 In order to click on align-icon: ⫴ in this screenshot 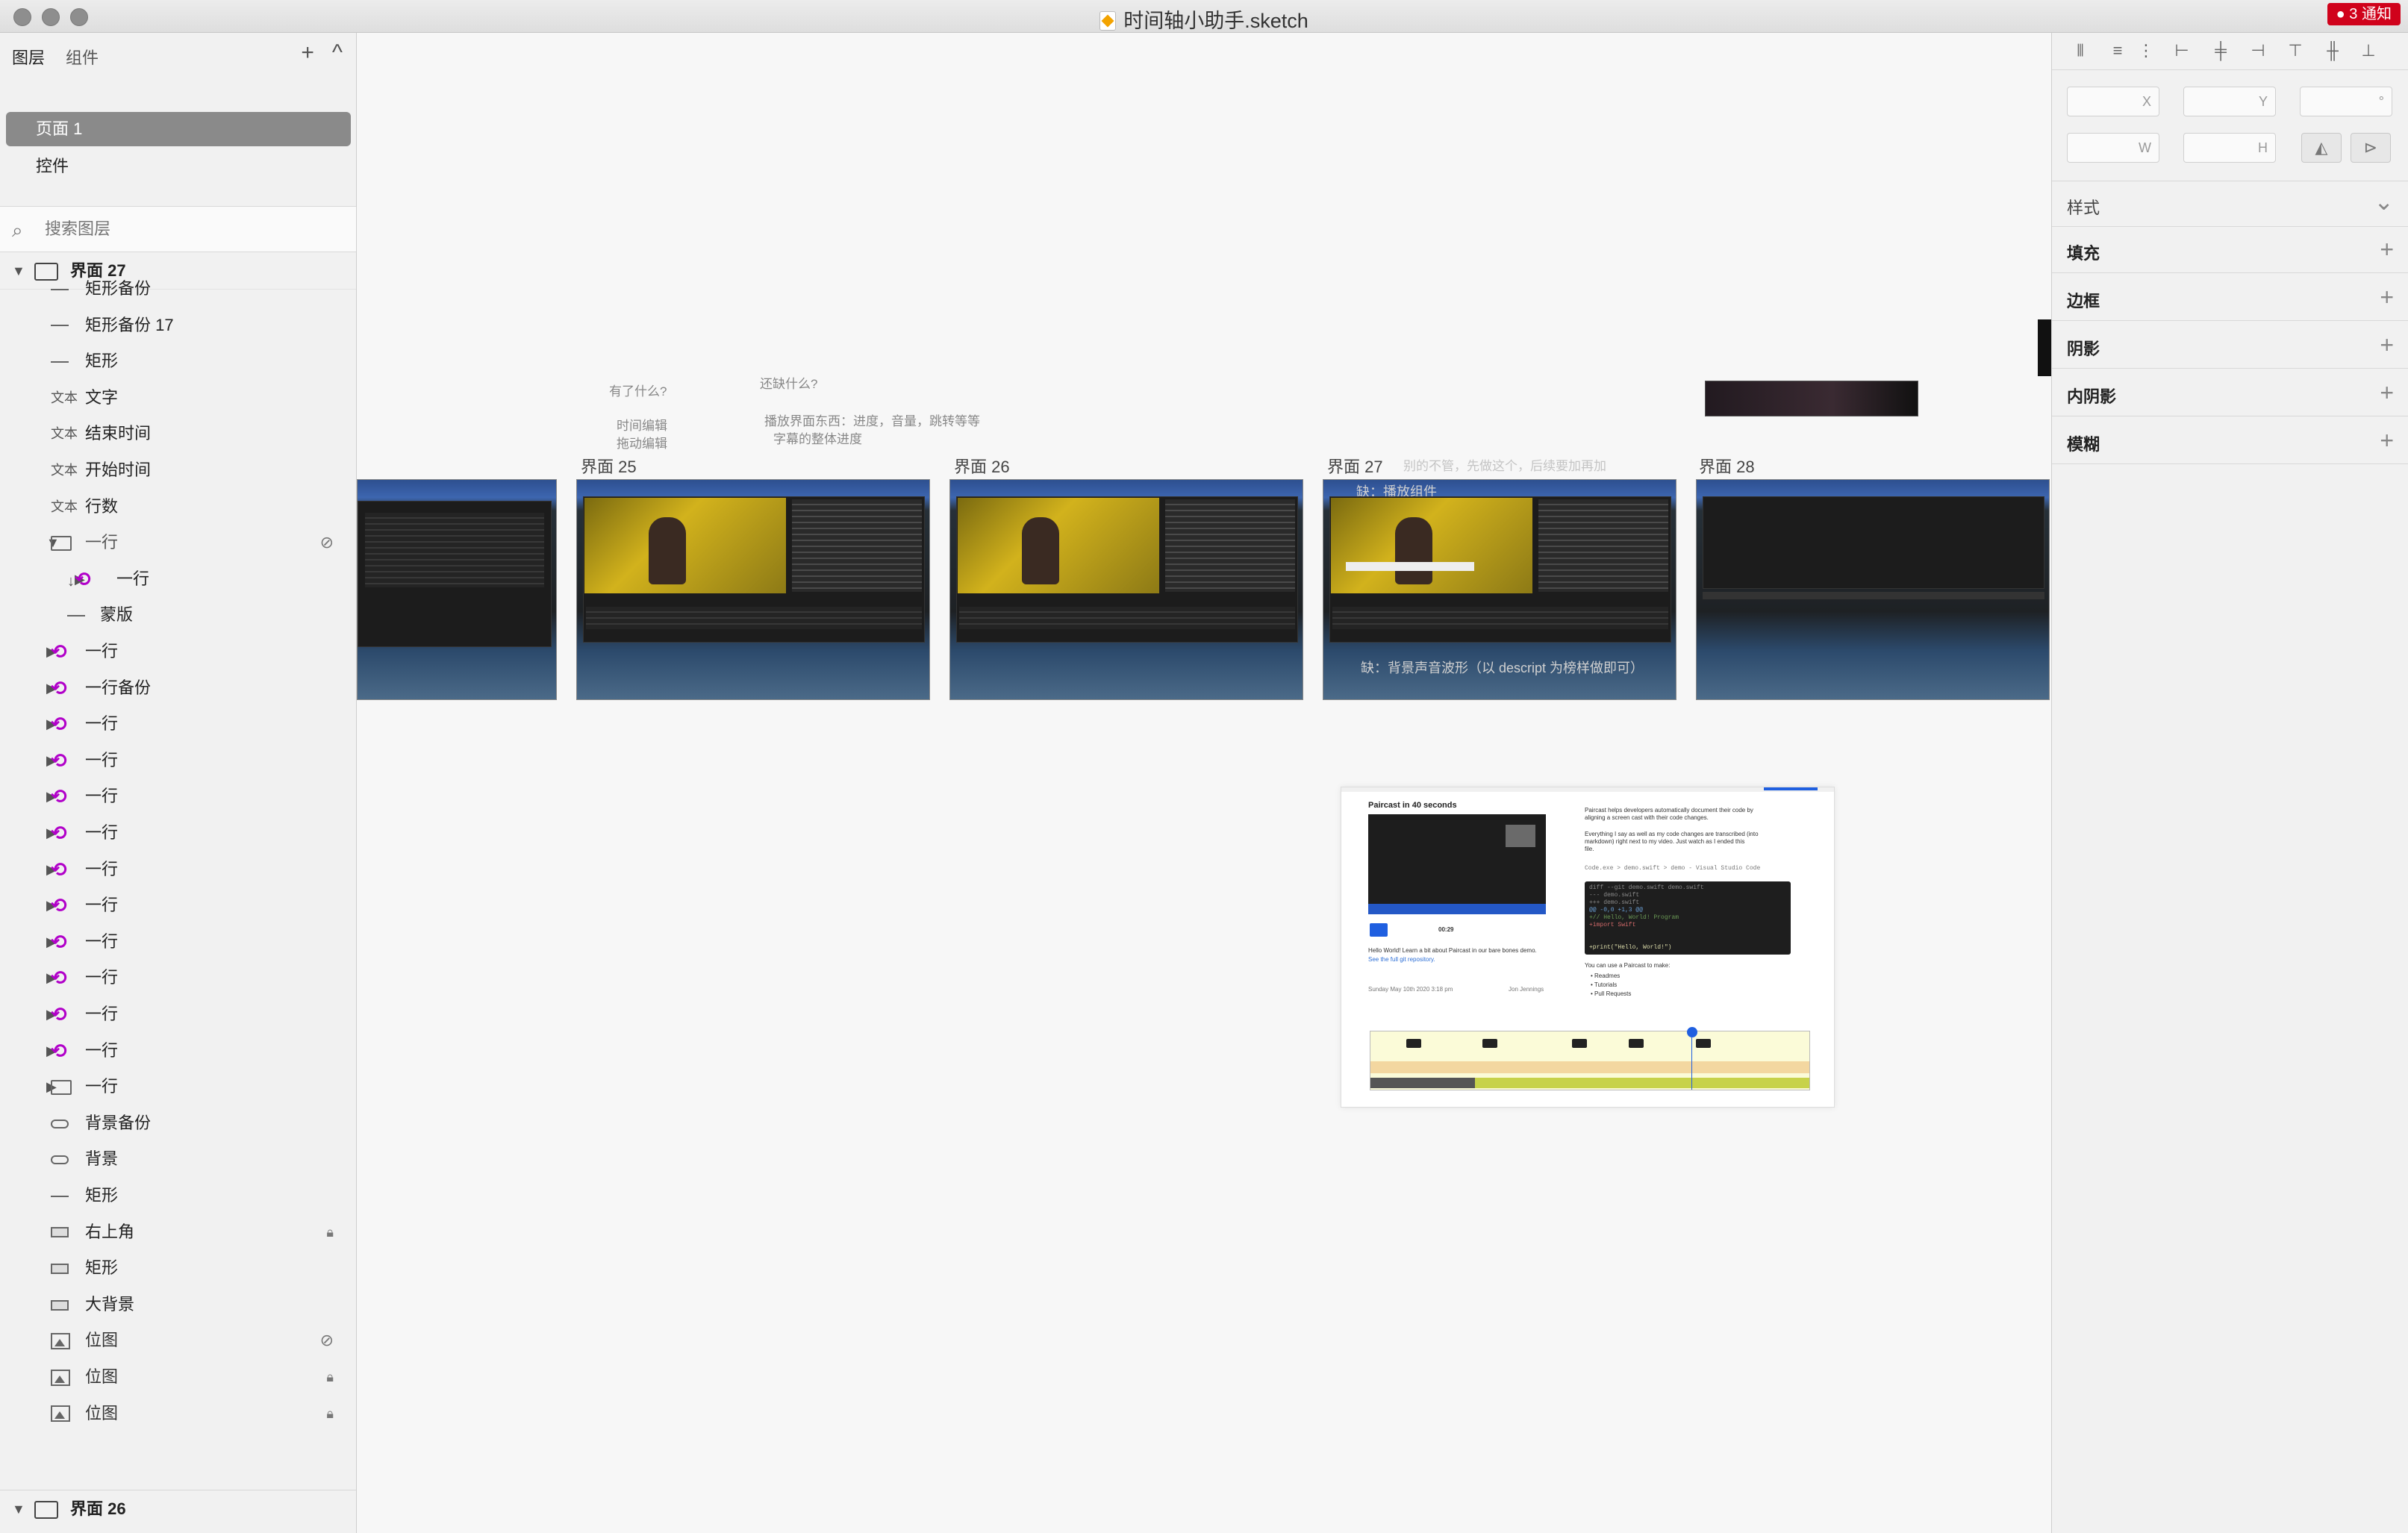, I will do `click(2080, 50)`.